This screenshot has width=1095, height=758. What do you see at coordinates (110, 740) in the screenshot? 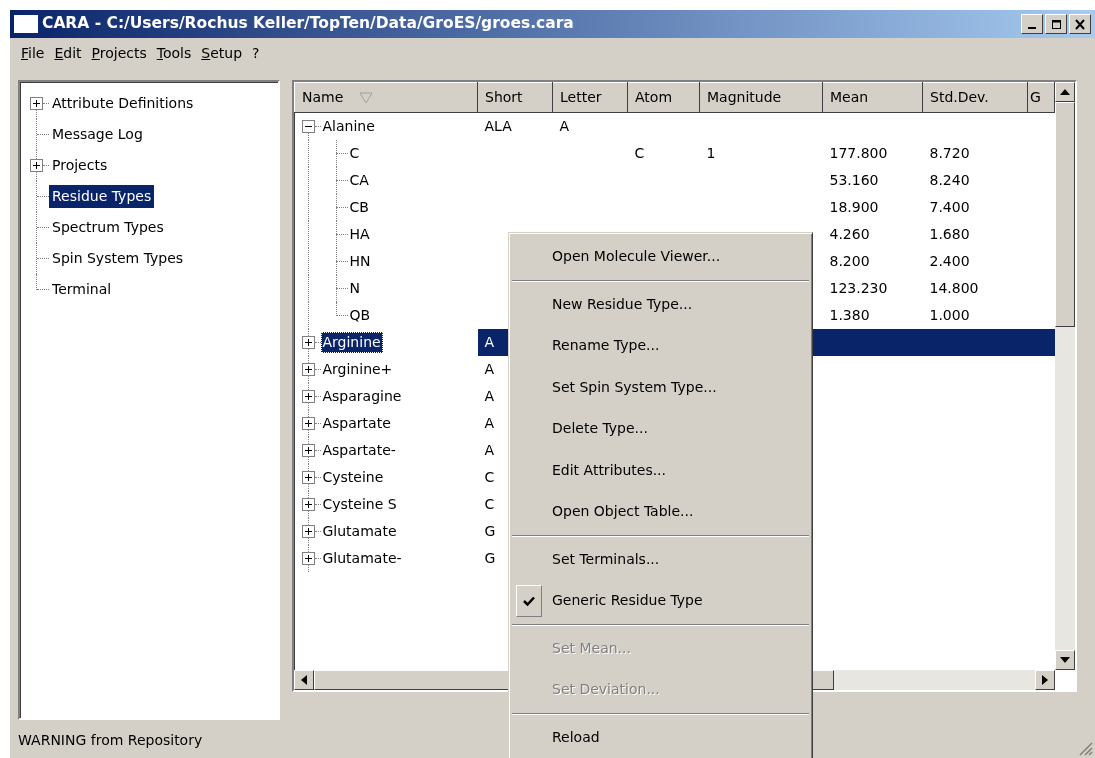
I see `status-text: WARNING from Repository` at bounding box center [110, 740].